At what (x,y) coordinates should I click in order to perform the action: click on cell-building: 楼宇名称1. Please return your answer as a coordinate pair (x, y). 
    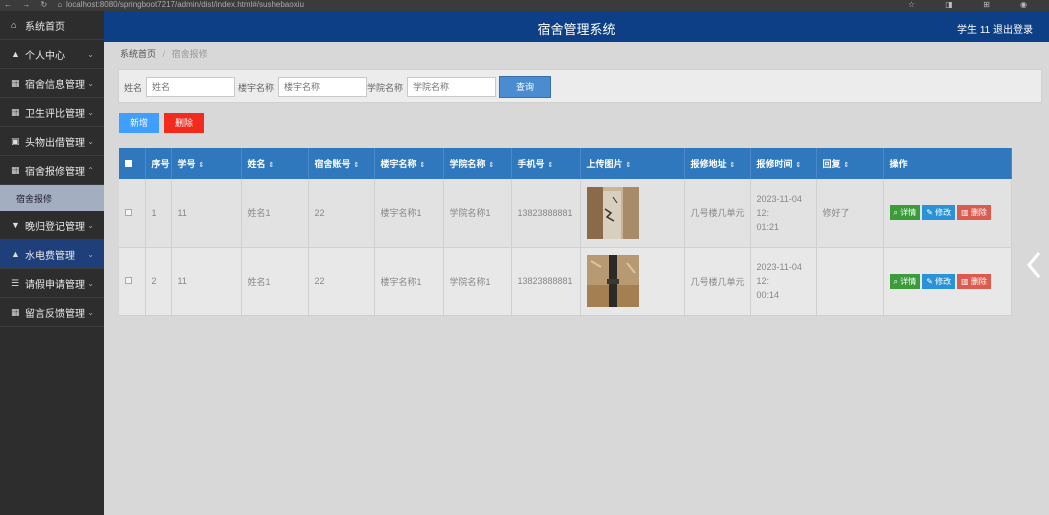
    Looking at the image, I should click on (409, 281).